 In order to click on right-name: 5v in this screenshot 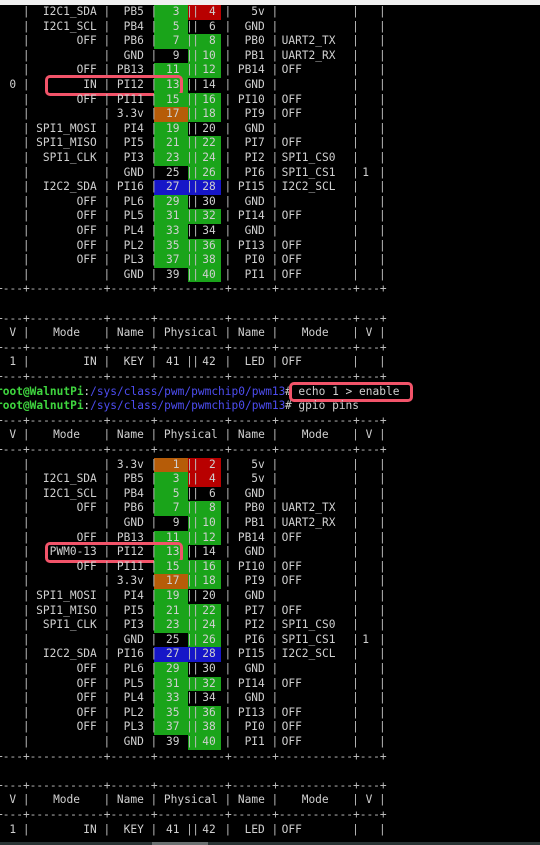, I will do `click(258, 11)`.